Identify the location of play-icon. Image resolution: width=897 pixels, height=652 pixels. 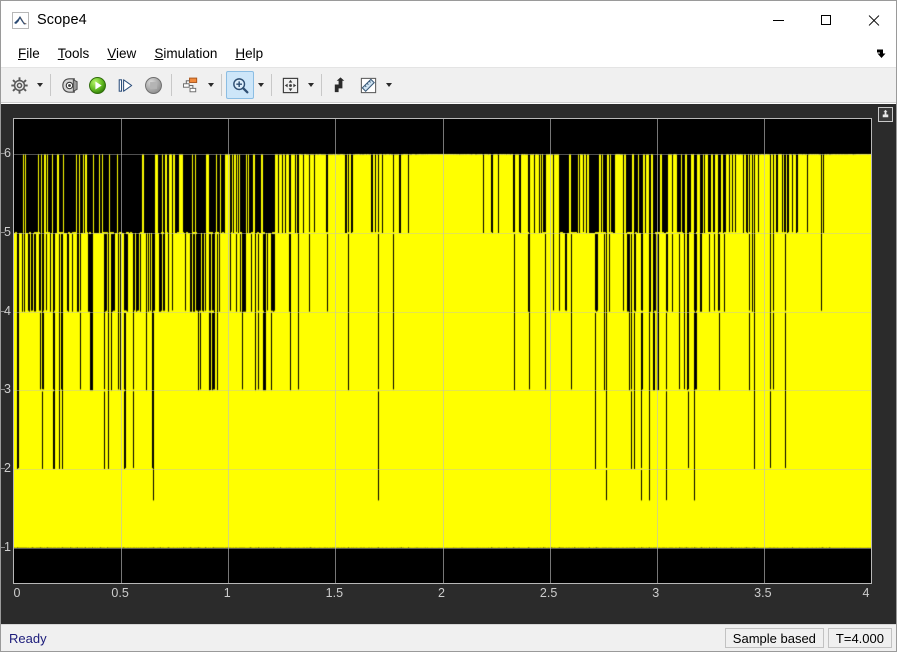
(97, 85).